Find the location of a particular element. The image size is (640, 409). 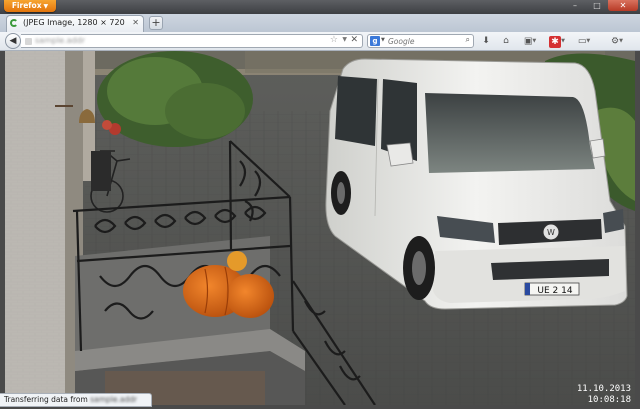

stop-loading-icon: ✕ is located at coordinates (354, 40).